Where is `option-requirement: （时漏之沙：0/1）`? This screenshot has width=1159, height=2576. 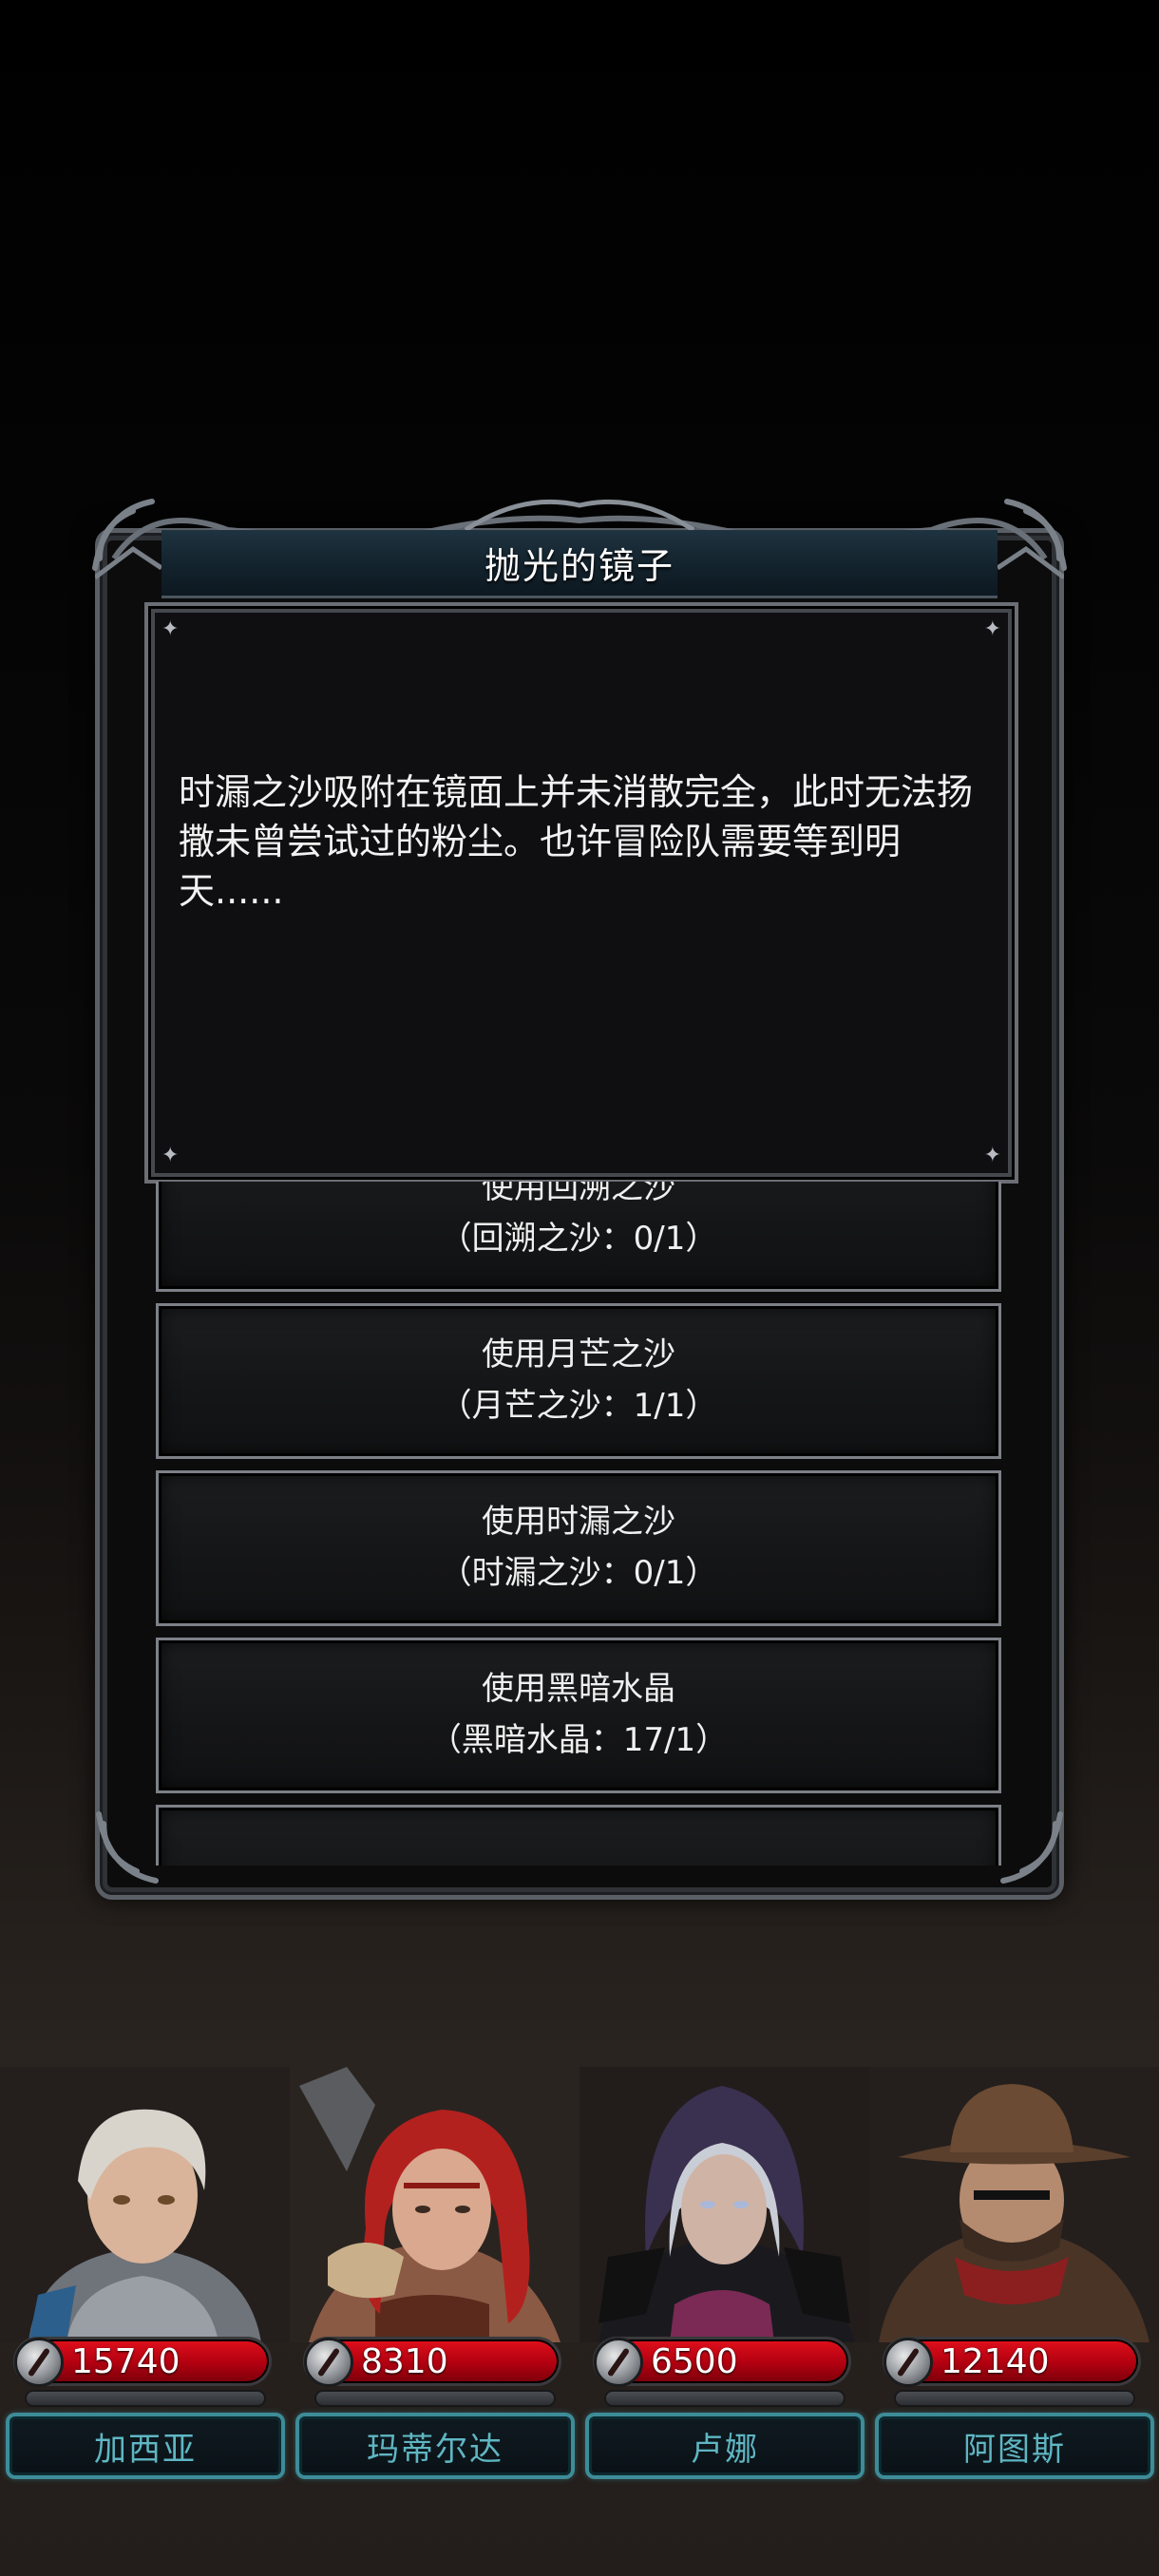 option-requirement: （时漏之沙：0/1） is located at coordinates (578, 1573).